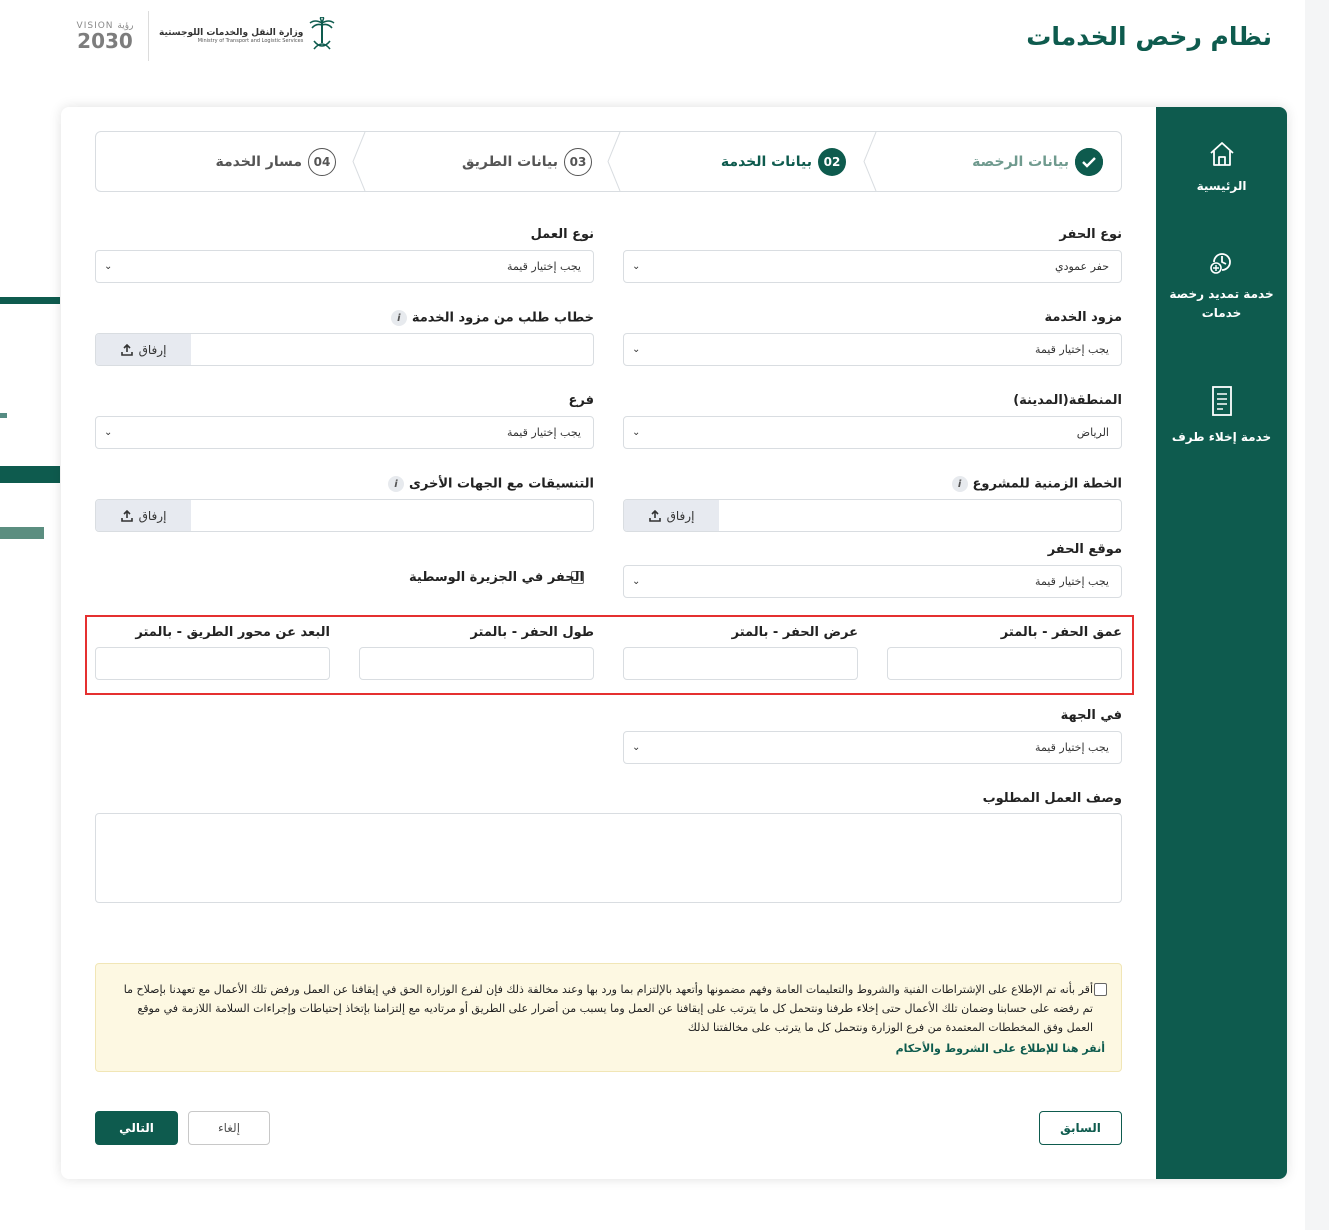 This screenshot has height=1230, width=1329. What do you see at coordinates (1090, 234) in the screenshot?
I see `excavation-type-label: نوع الحفر` at bounding box center [1090, 234].